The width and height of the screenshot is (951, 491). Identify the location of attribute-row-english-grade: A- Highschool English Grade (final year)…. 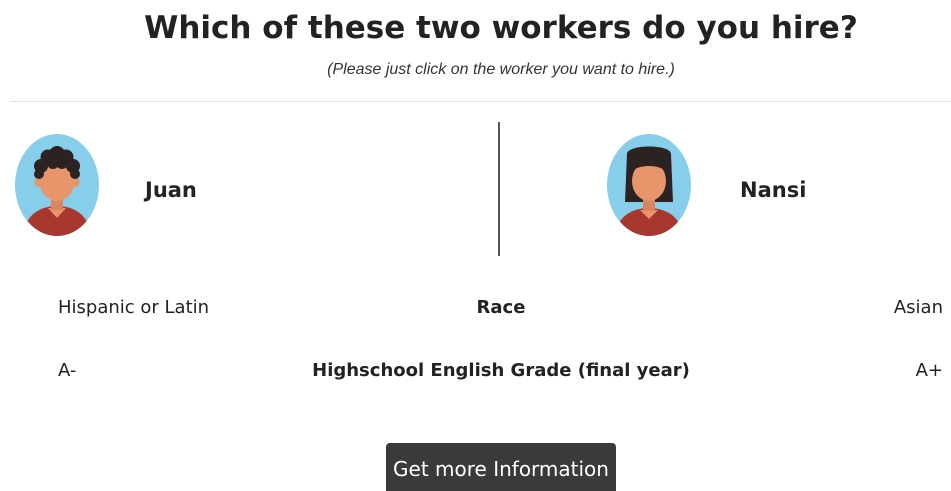
(475, 375).